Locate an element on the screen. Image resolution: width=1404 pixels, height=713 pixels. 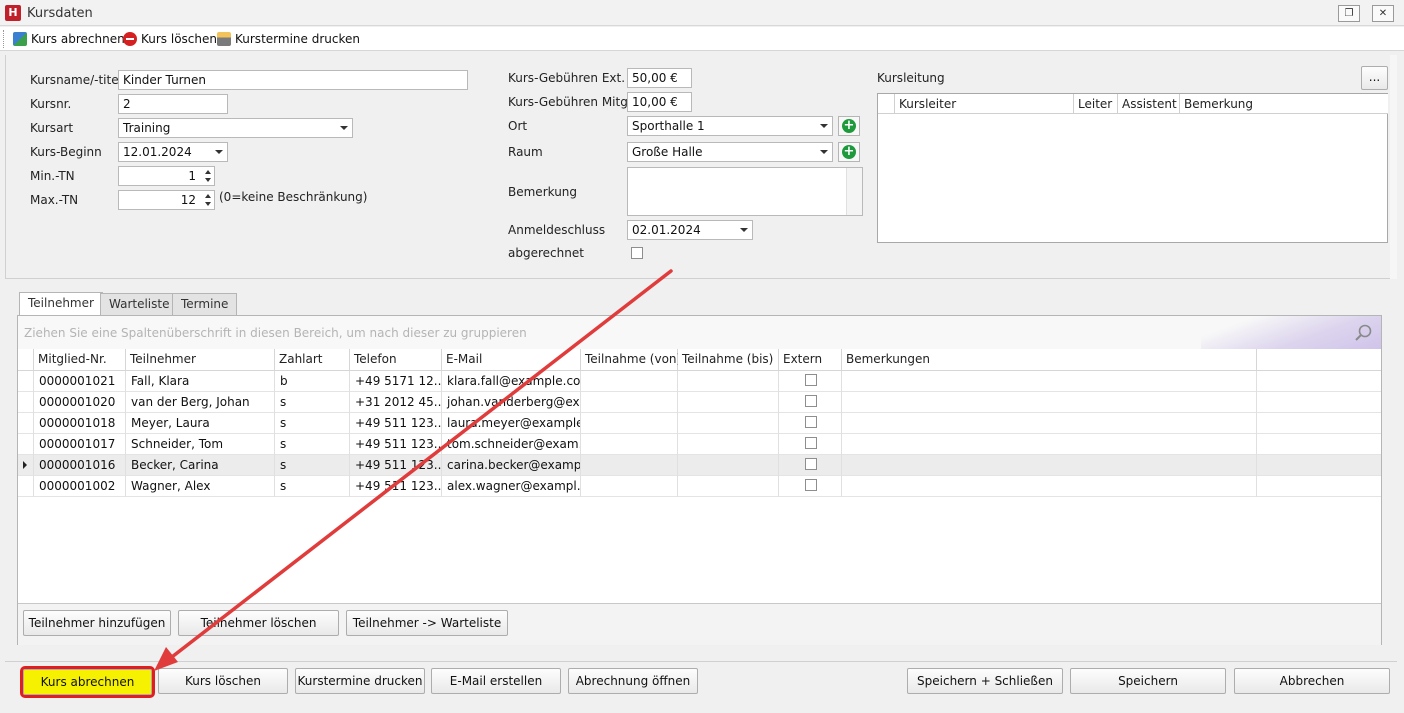
nr-cell: 0000001017 is located at coordinates (80, 444).